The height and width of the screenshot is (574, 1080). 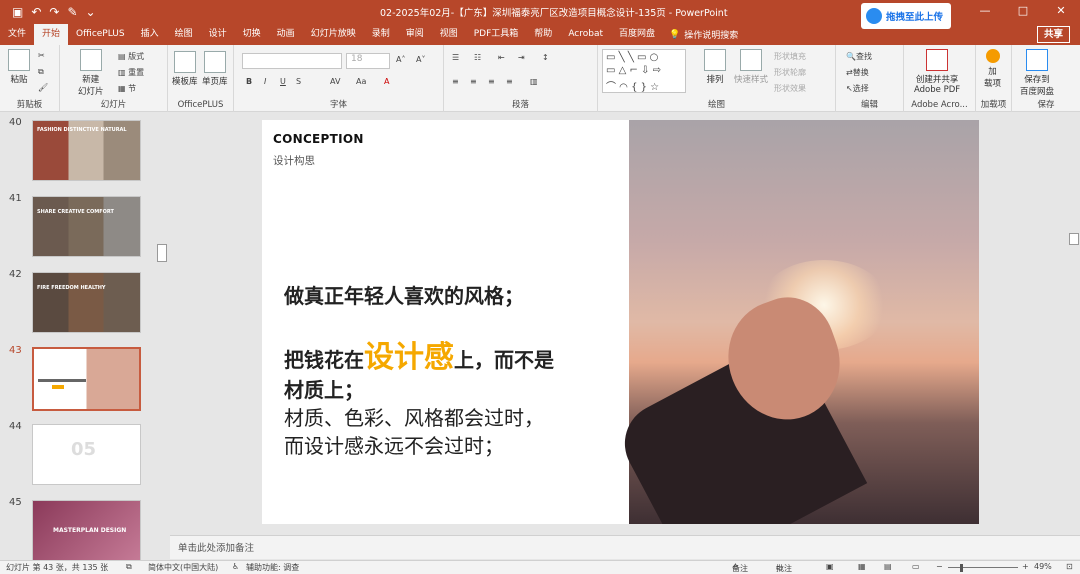 I want to click on justify-icon: ≡, so click(x=509, y=81).